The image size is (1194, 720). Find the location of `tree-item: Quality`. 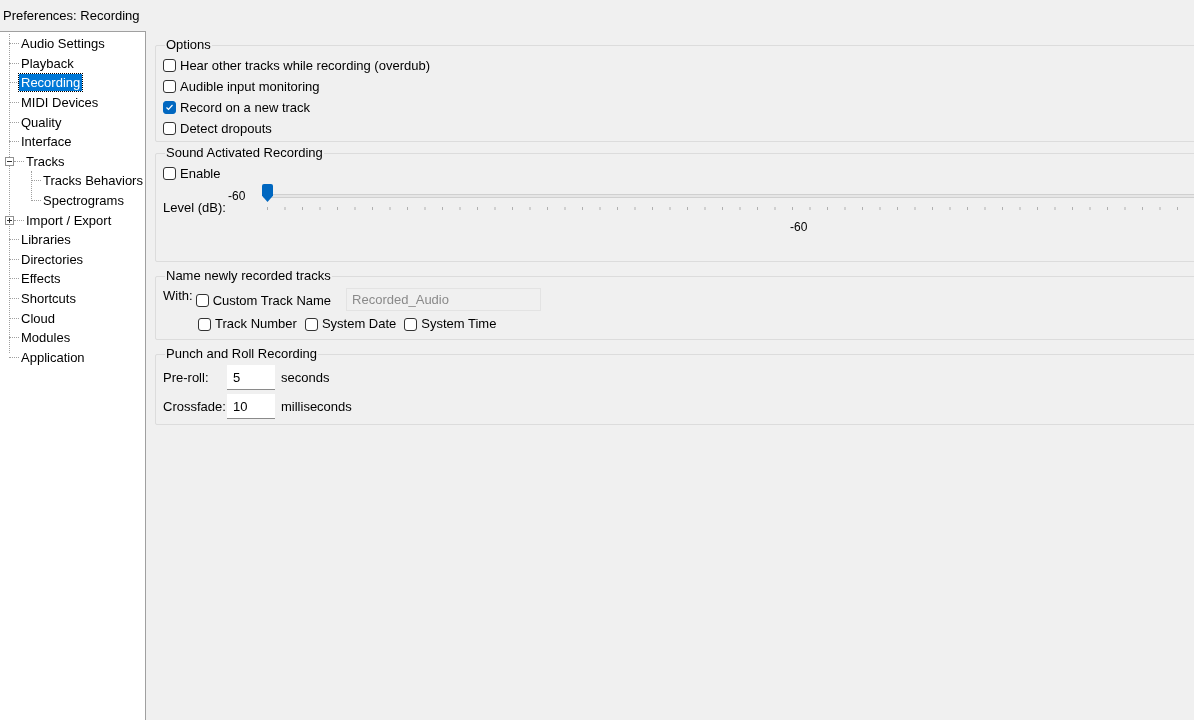

tree-item: Quality is located at coordinates (41, 122).